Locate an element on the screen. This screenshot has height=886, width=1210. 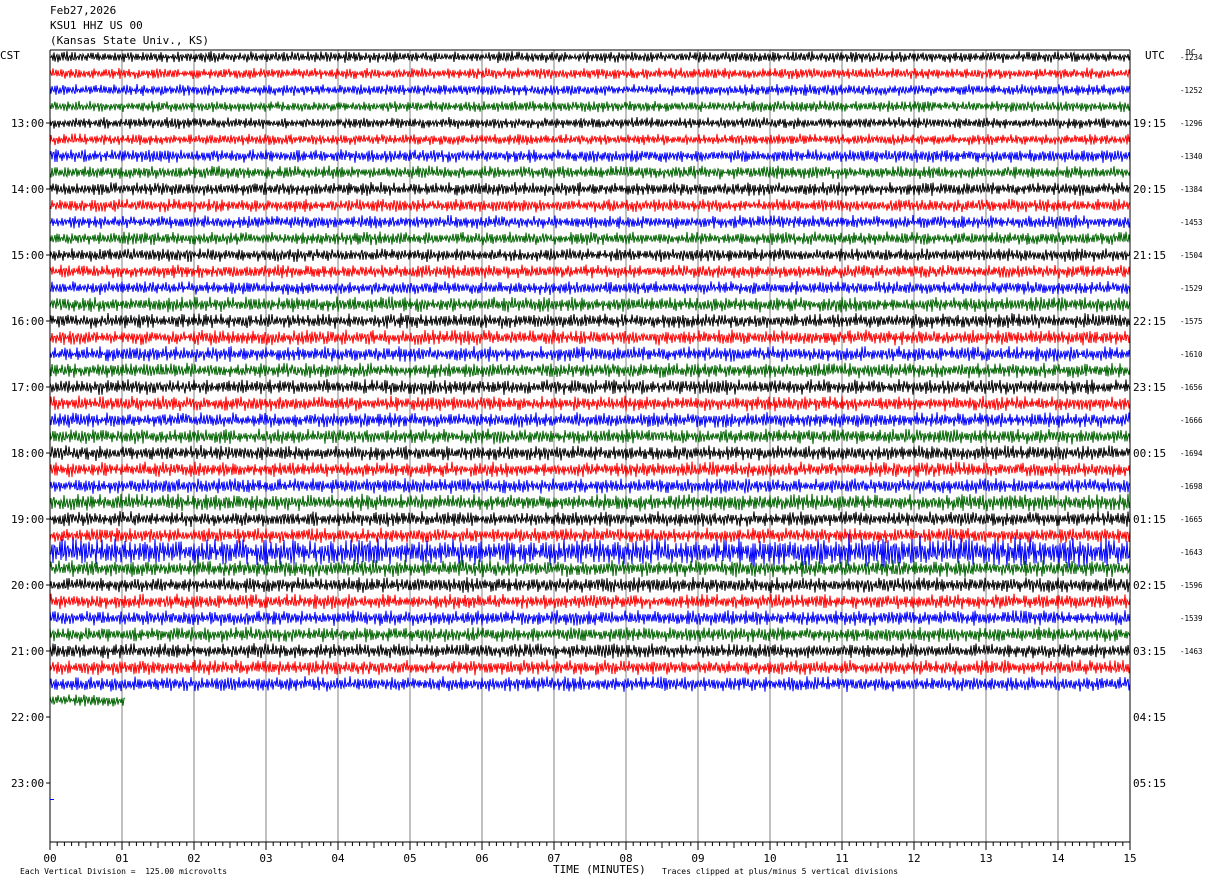
cst-hour-label: 14:00 is located at coordinates (27, 189).